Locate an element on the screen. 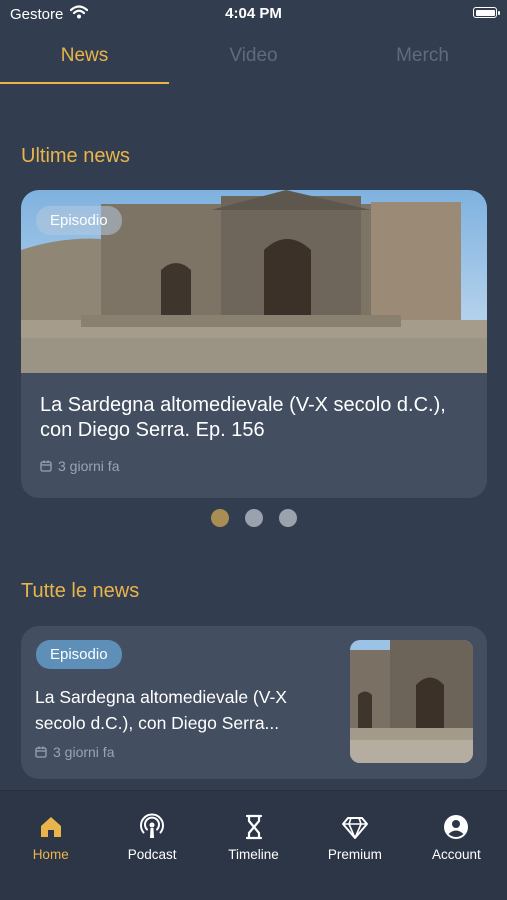 The width and height of the screenshot is (507, 900). nav-podcast: Podcast is located at coordinates (151, 845).